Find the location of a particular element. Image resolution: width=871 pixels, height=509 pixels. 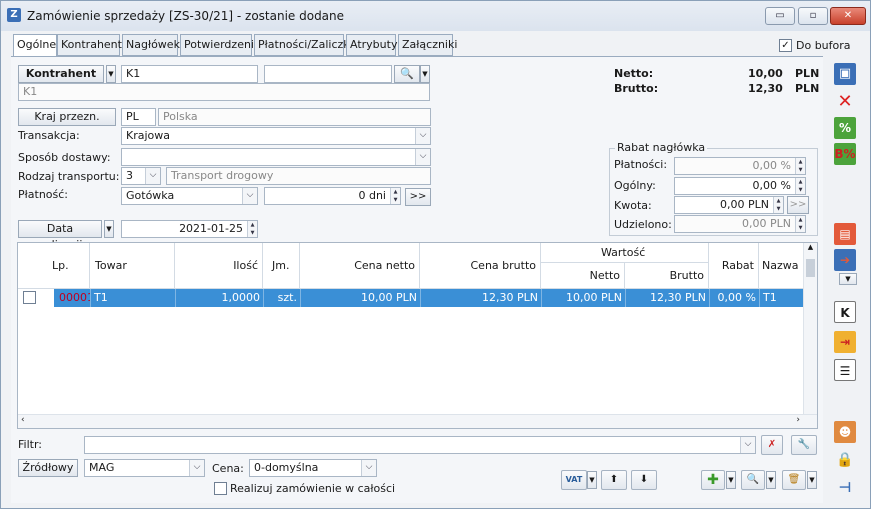

data-realizacji-field: 2021-01-25 ▲ ▼ is located at coordinates (189, 229).